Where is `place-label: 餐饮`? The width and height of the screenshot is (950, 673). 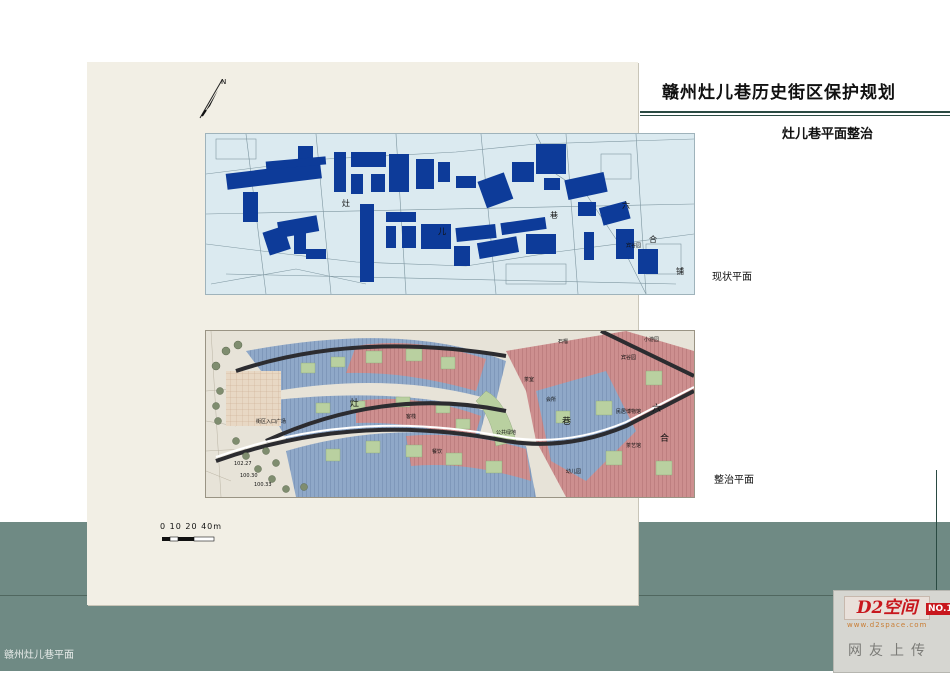
place-label: 餐饮 is located at coordinates (437, 451).